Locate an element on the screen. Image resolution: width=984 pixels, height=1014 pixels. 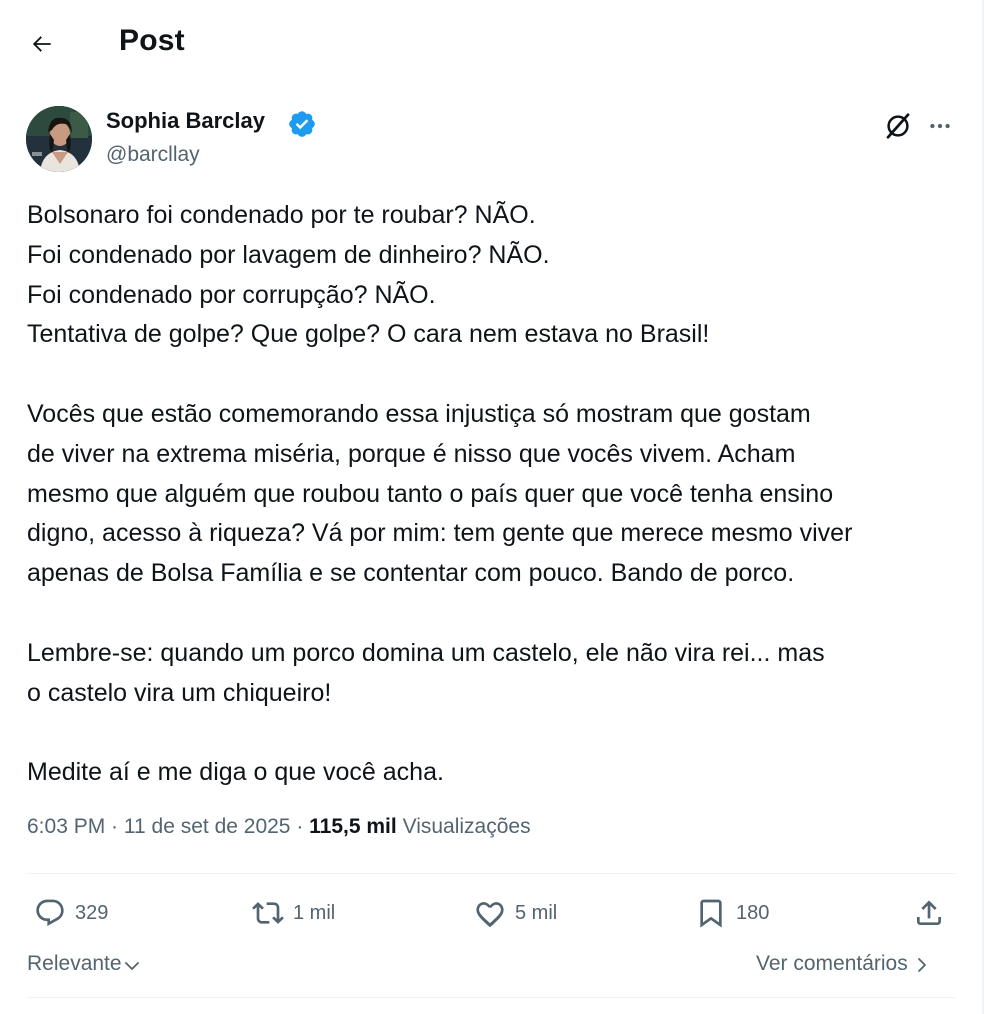
reply-count: 329 is located at coordinates (92, 912).